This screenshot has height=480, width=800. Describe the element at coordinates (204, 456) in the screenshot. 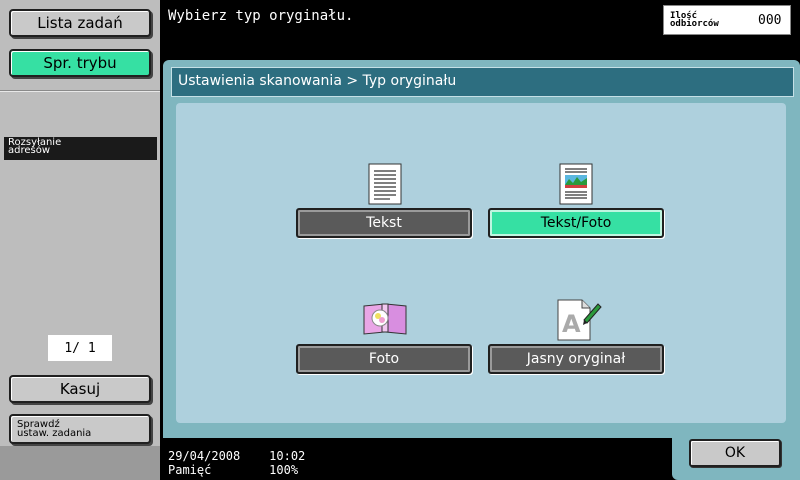

I see `date-text: 29/04/2008` at that location.